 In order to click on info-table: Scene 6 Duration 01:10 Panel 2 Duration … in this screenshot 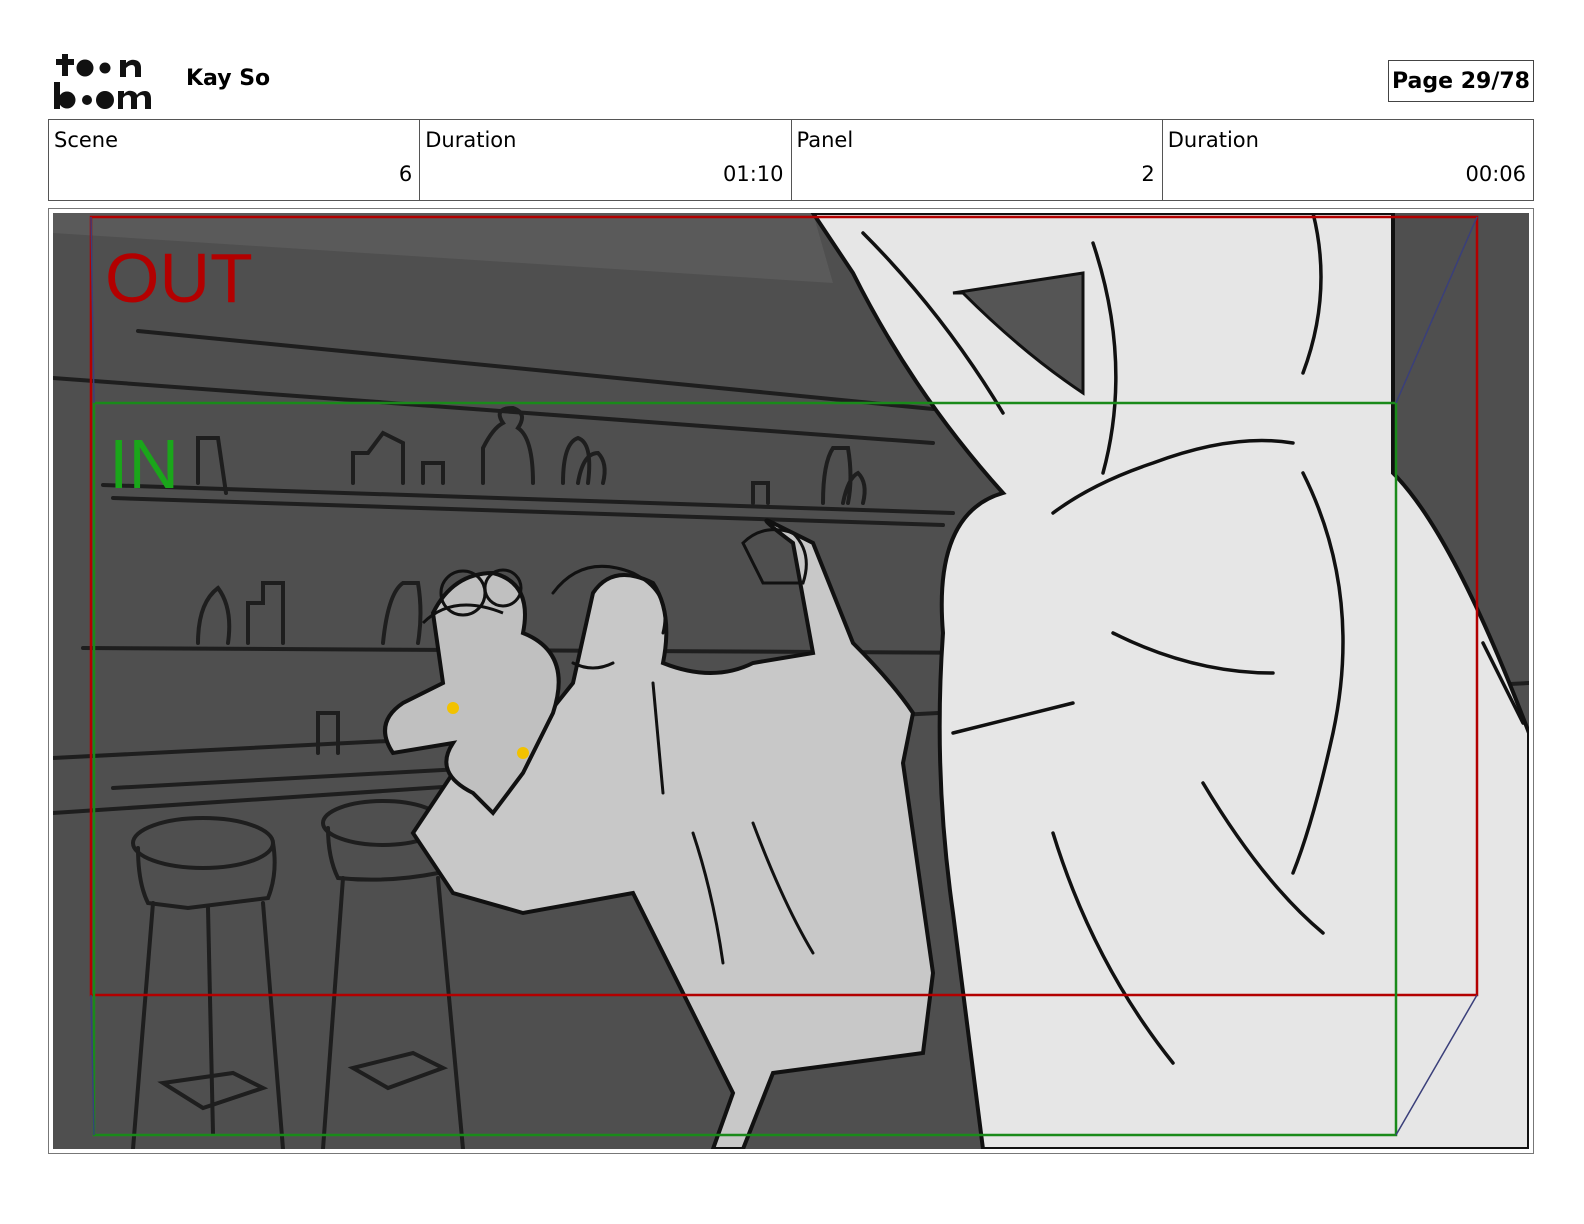, I will do `click(791, 160)`.